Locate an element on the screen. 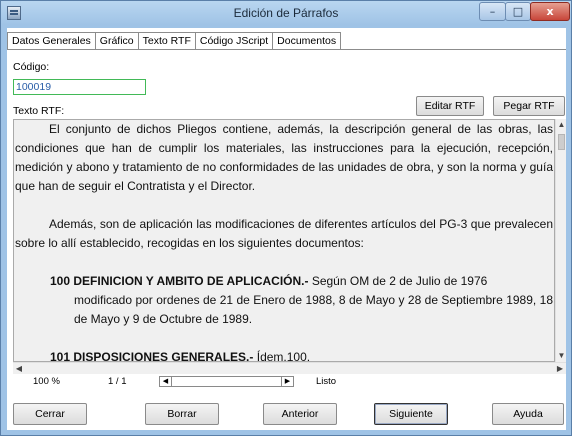  minimize-button: – is located at coordinates (492, 11).